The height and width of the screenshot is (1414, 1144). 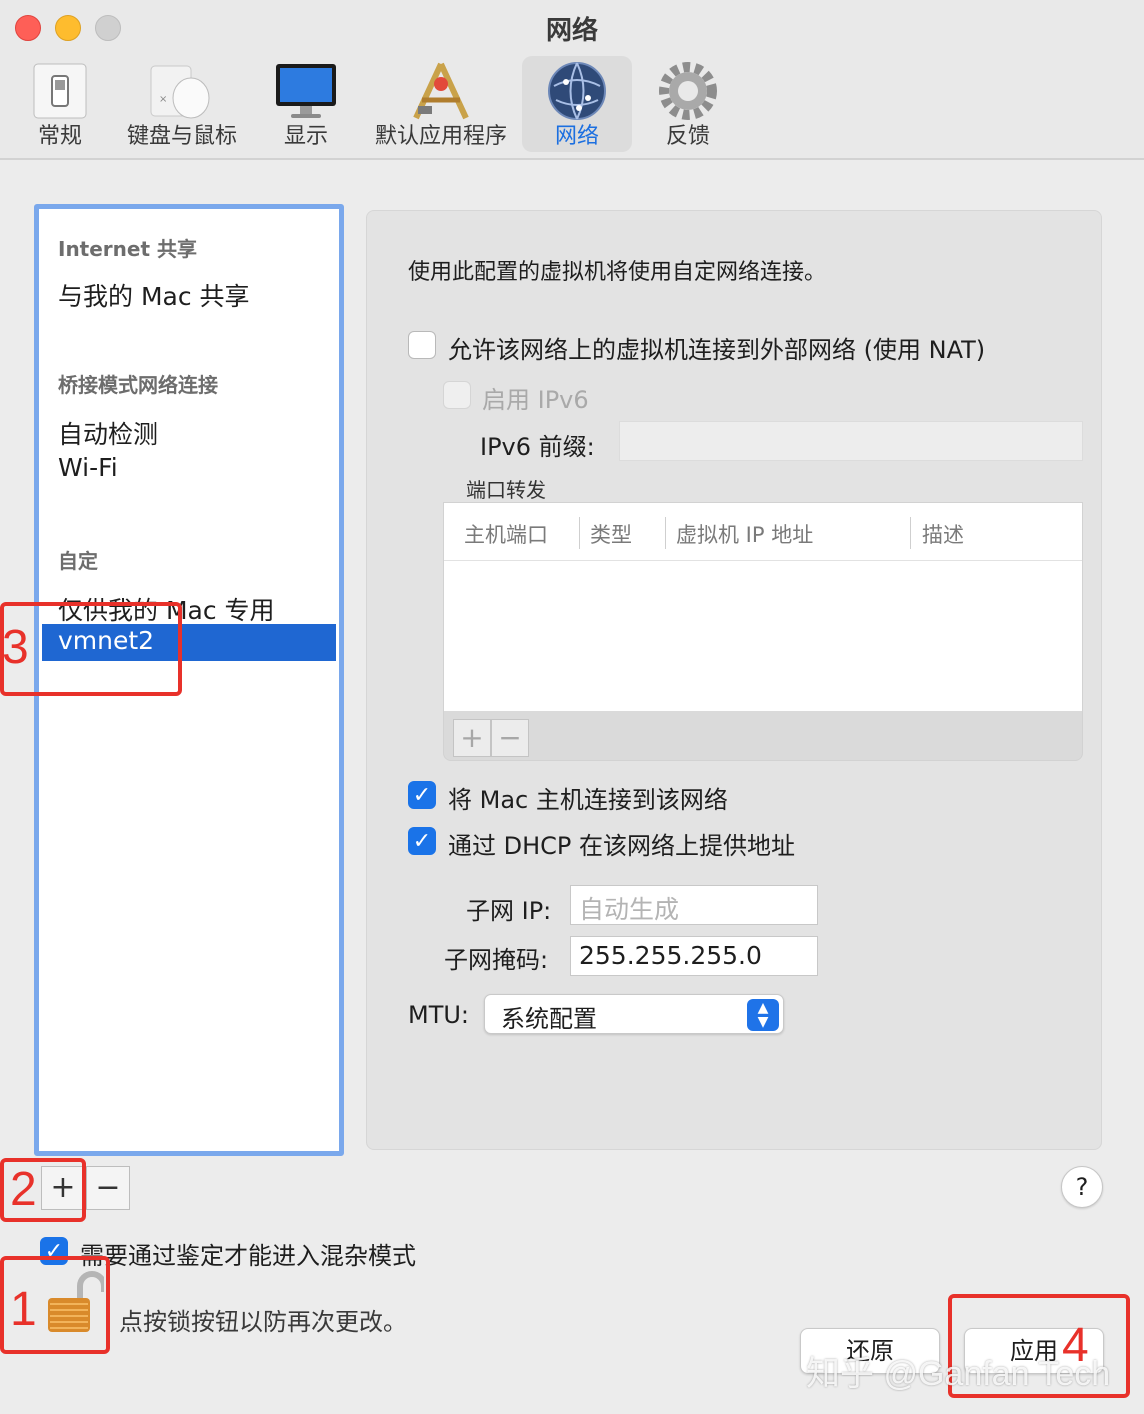 What do you see at coordinates (506, 534) in the screenshot?
I see `column-host-port: 主机端口` at bounding box center [506, 534].